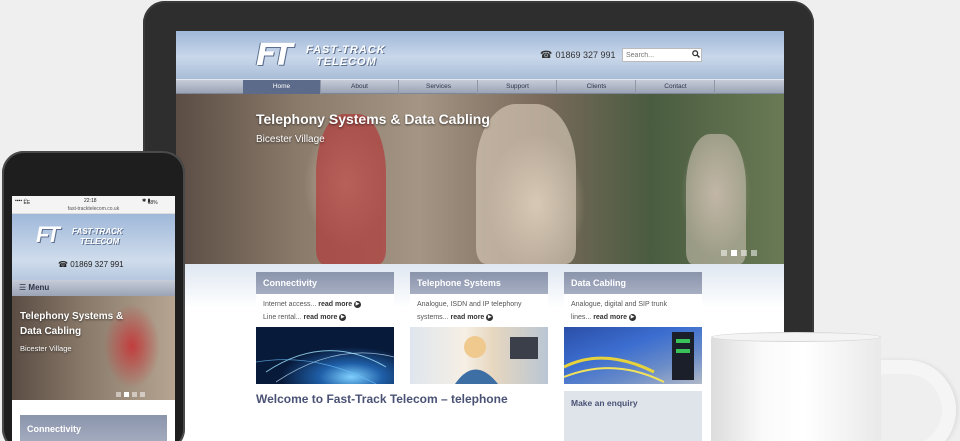 The width and height of the screenshot is (960, 441). I want to click on status-battery: ✱ 68% ▮, so click(150, 202).